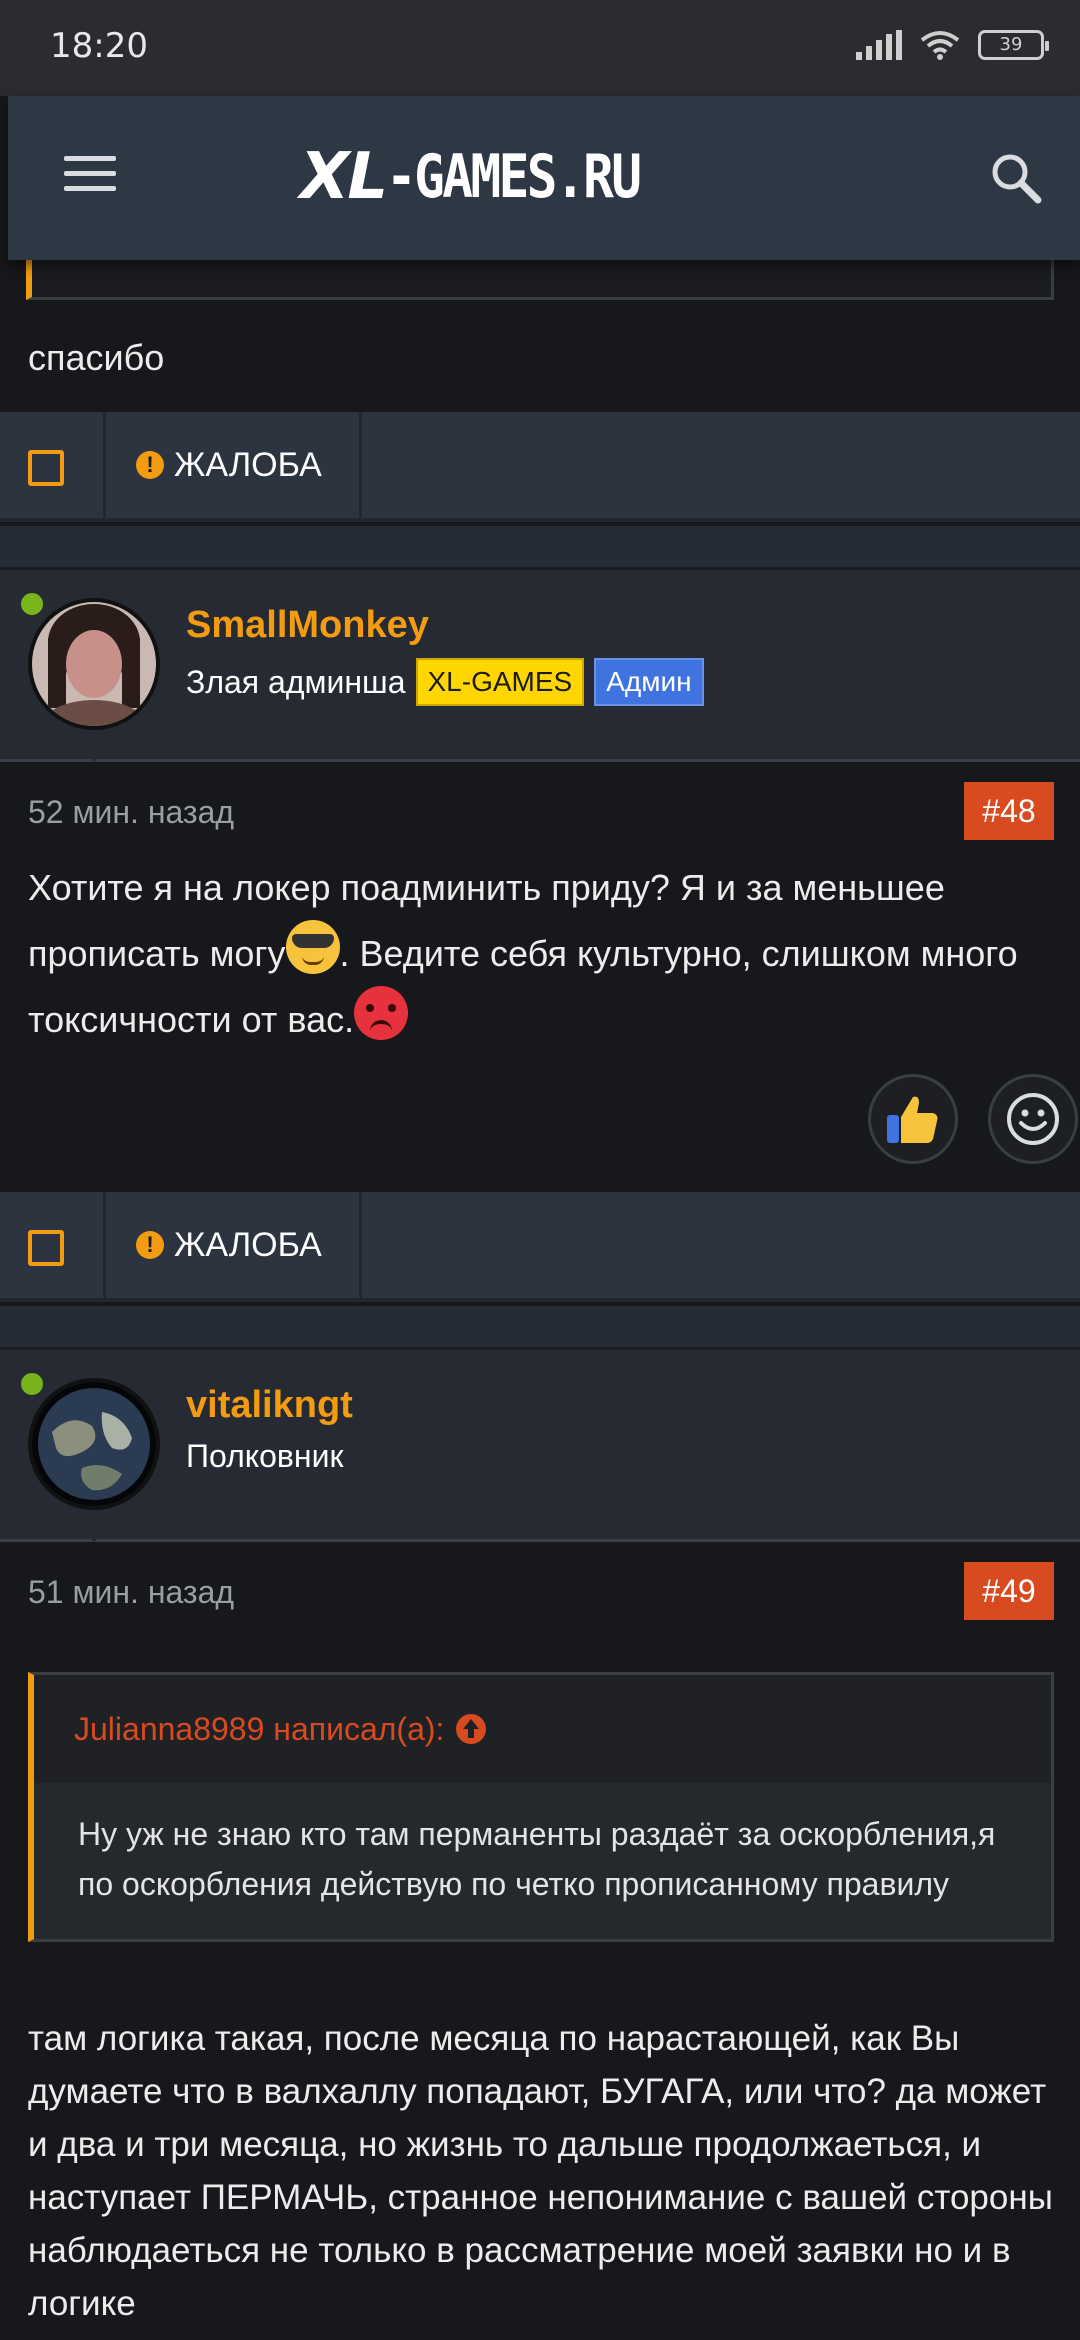 This screenshot has height=2340, width=1080. I want to click on cool-emoji-icon, so click(312, 947).